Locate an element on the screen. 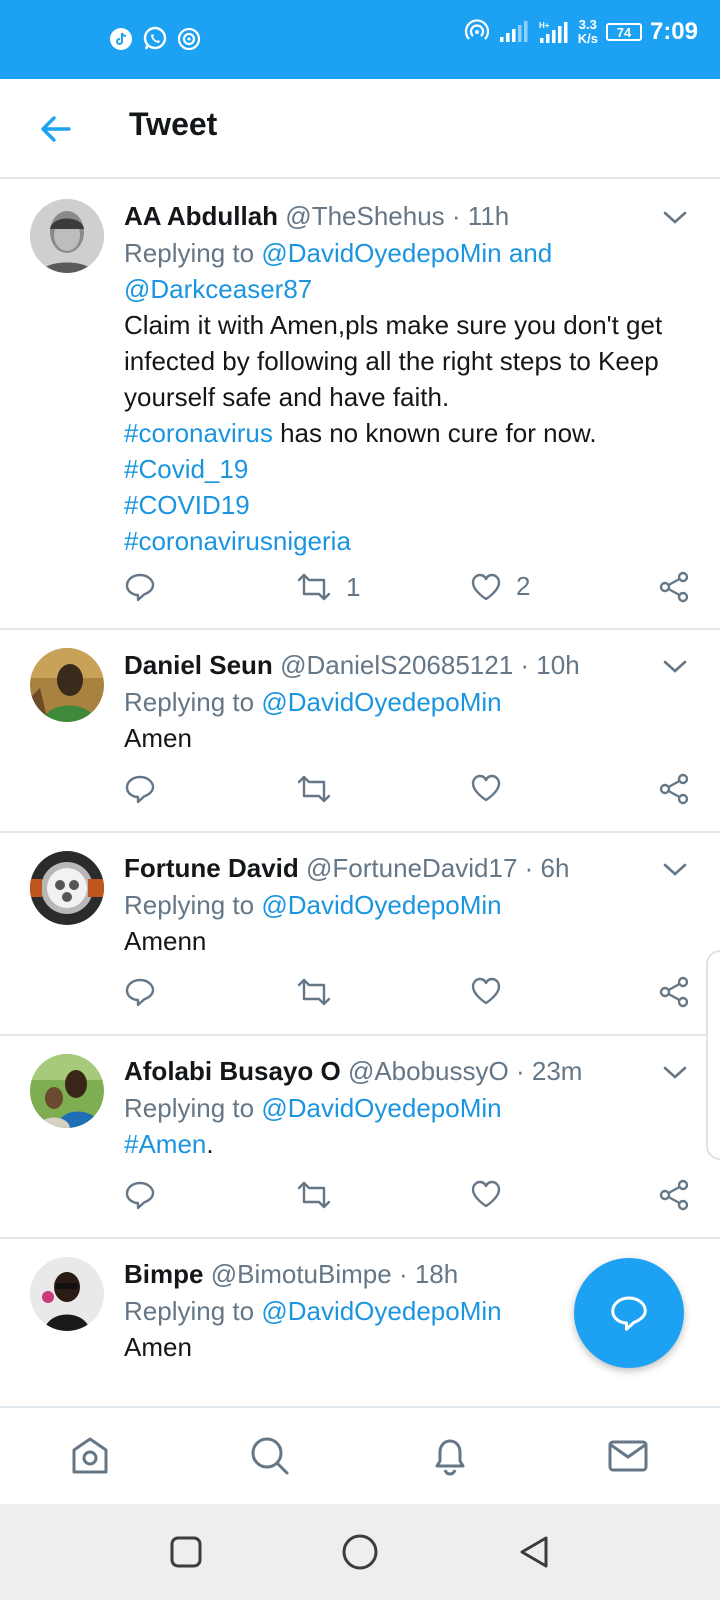 The width and height of the screenshot is (720, 1600). compose-reply-button is located at coordinates (629, 1313).